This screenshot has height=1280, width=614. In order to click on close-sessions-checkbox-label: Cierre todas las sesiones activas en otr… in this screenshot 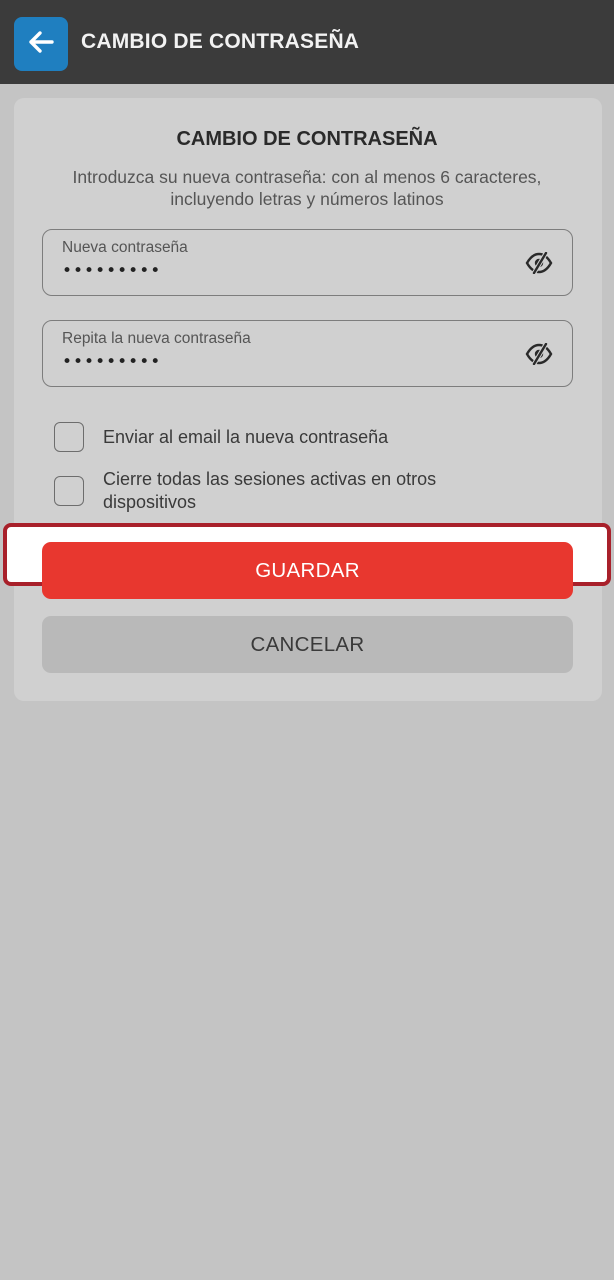, I will do `click(270, 490)`.